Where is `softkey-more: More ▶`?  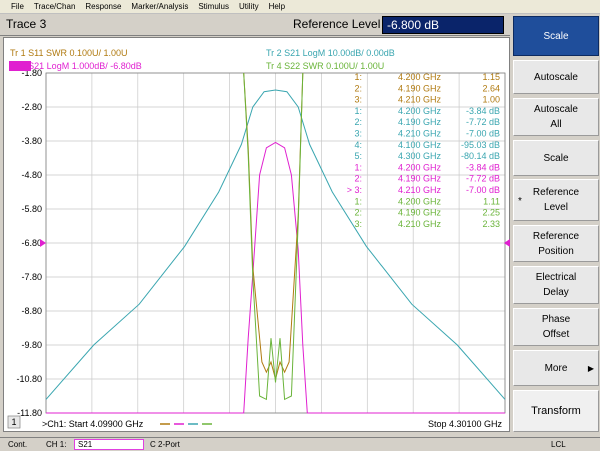
softkey-more: More ▶ is located at coordinates (556, 368).